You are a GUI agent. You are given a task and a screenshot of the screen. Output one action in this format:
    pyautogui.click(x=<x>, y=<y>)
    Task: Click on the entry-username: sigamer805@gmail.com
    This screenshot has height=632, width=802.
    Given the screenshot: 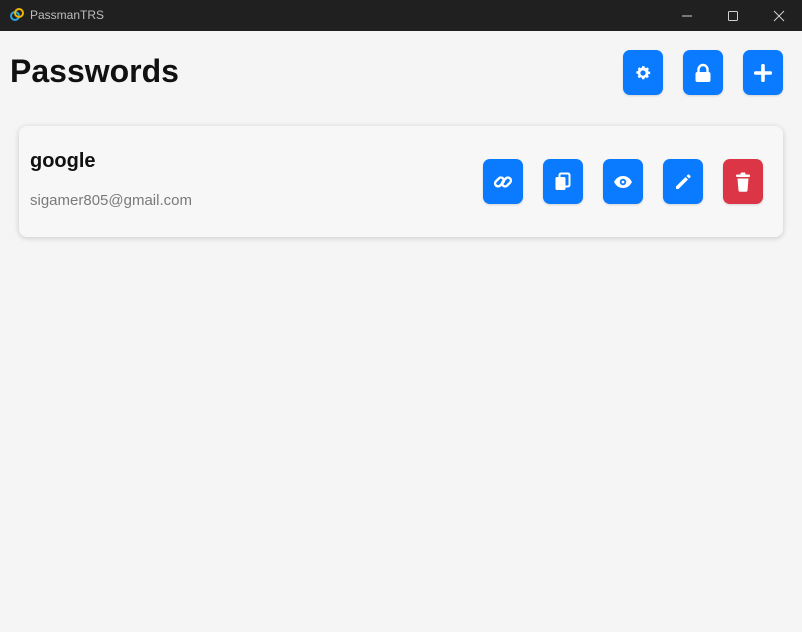 What is the action you would take?
    pyautogui.click(x=111, y=200)
    